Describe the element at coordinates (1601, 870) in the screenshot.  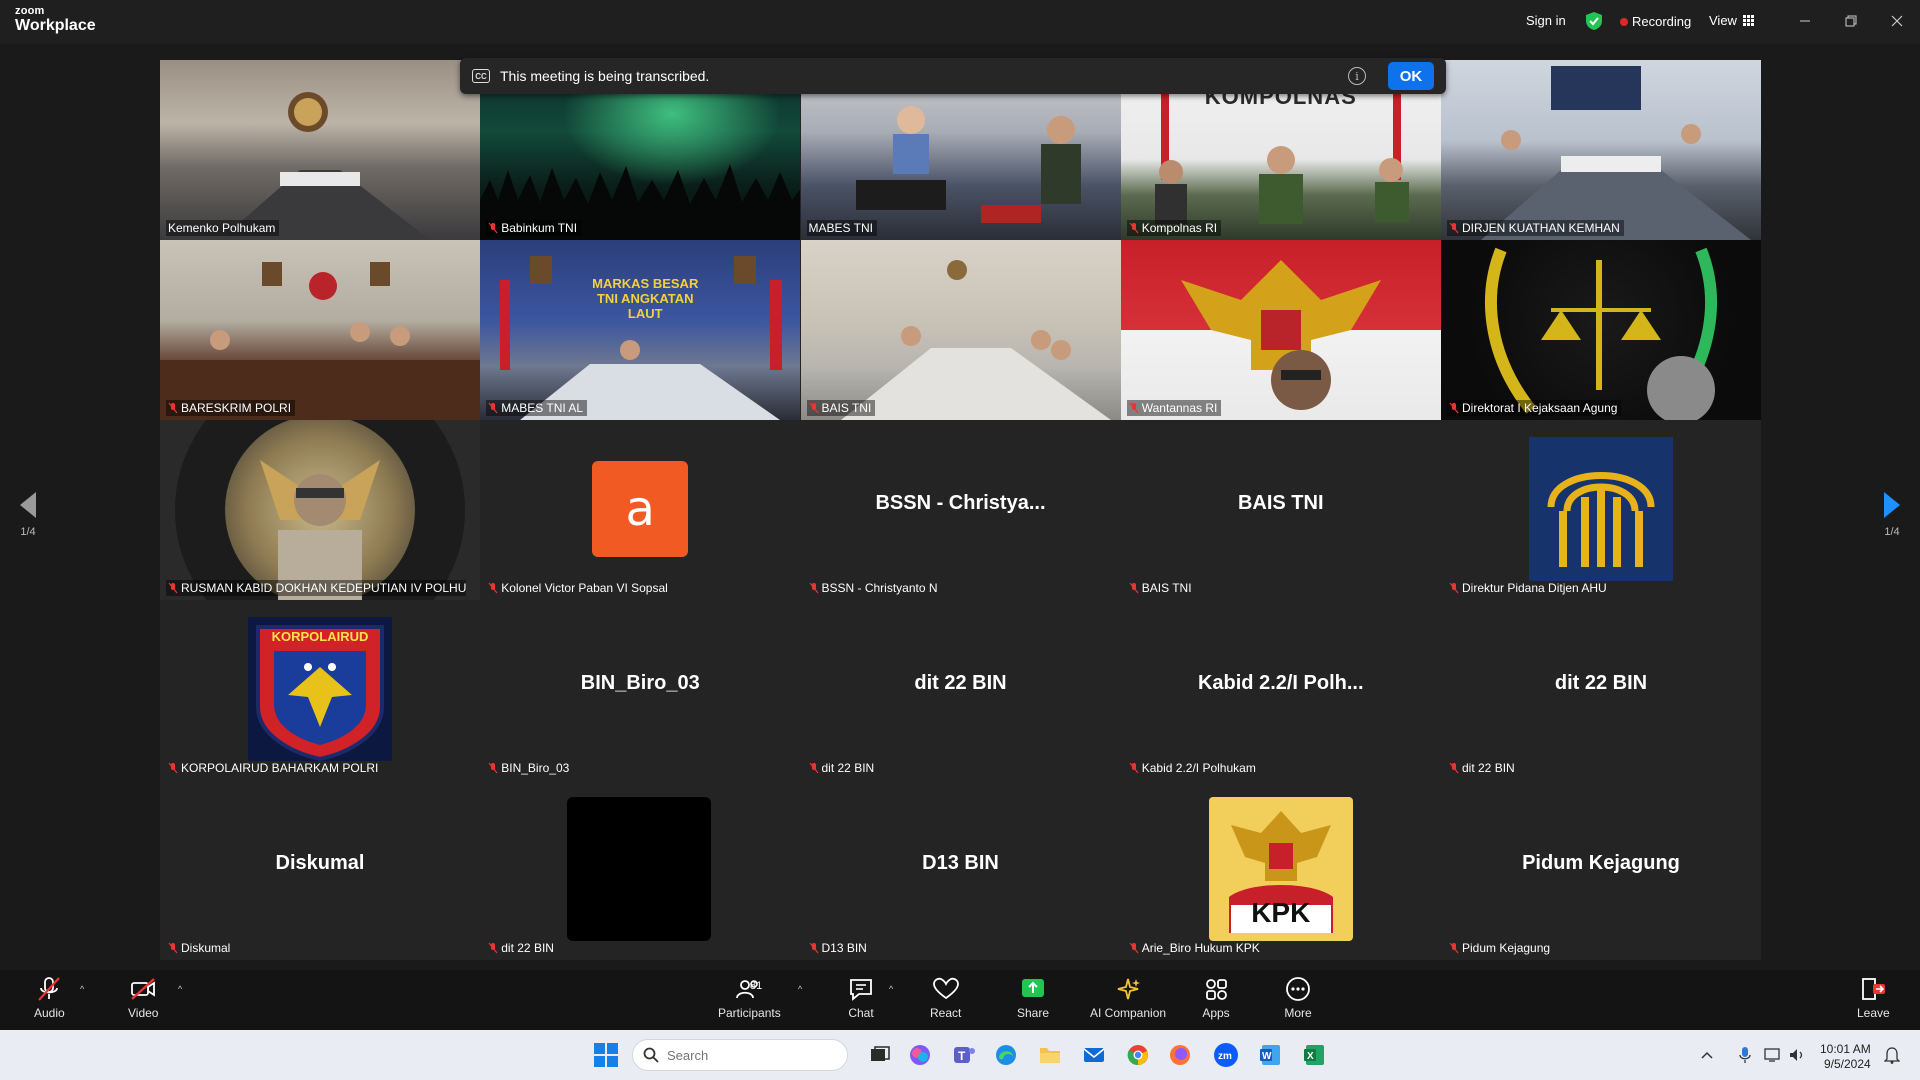
I see `video-tile: Pidum Kejagung Pidum Kejagung` at that location.